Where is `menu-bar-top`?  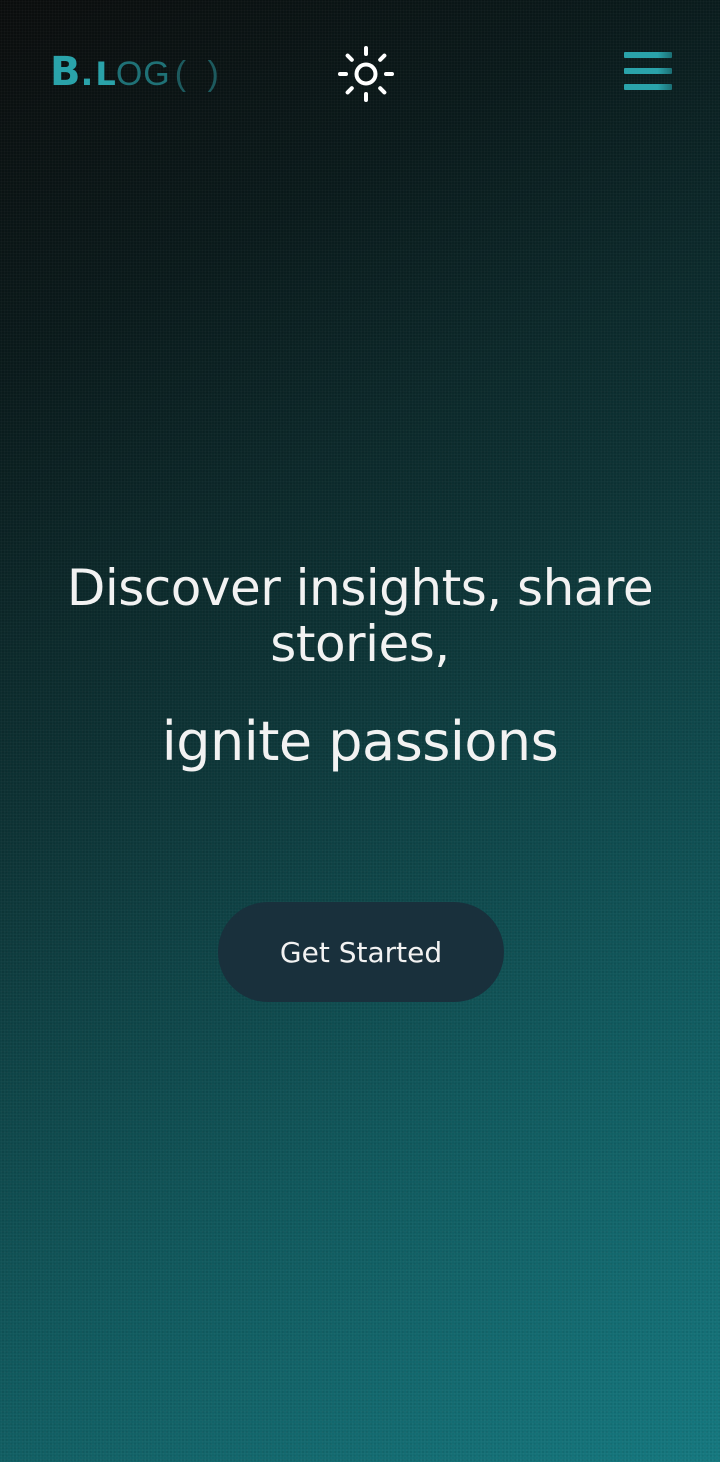 menu-bar-top is located at coordinates (648, 55).